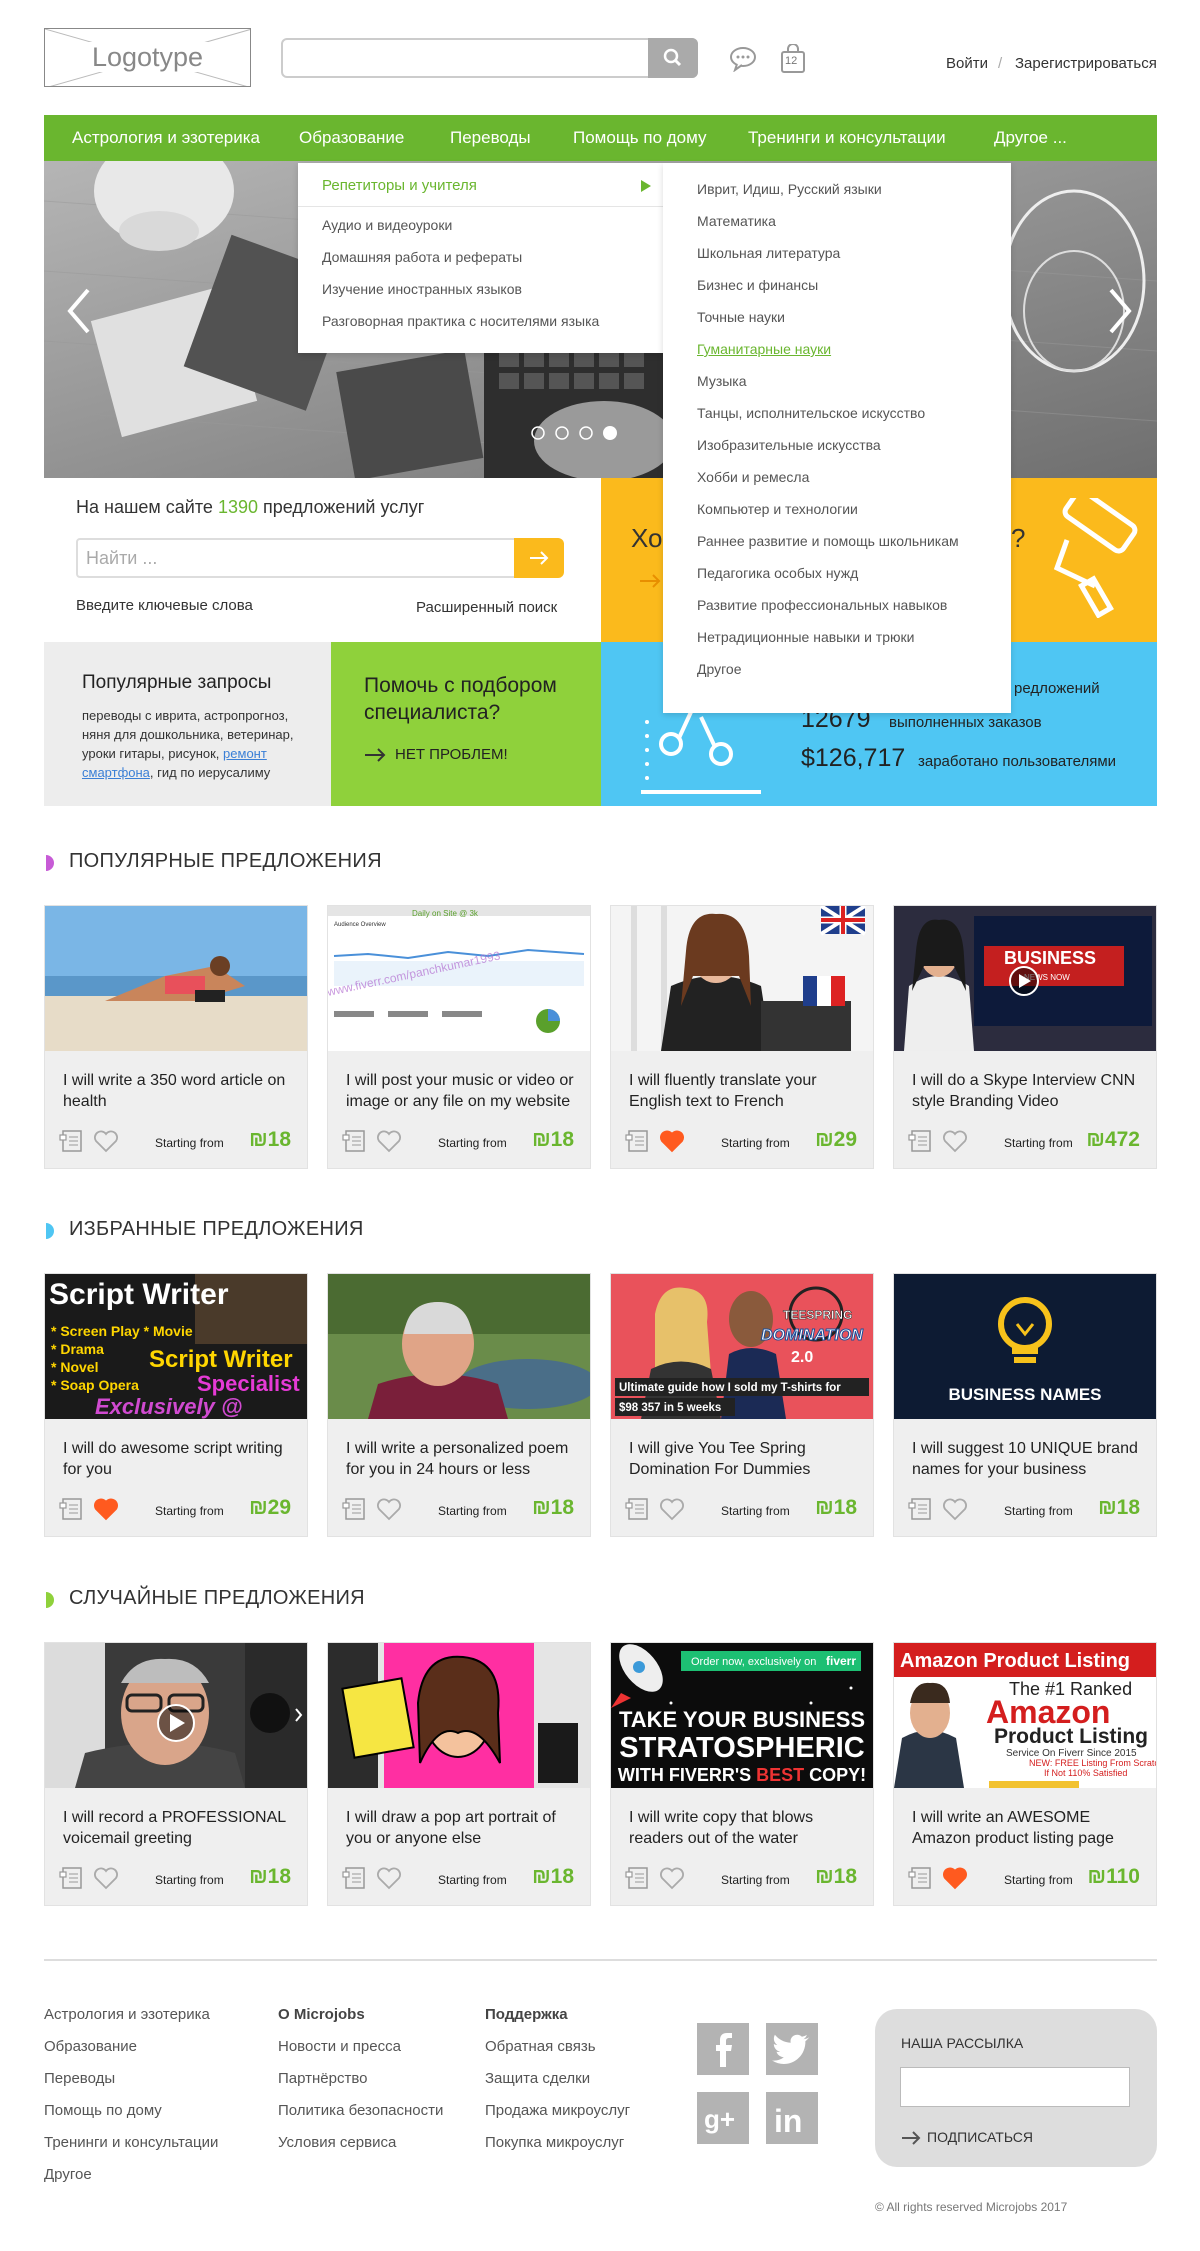 The image size is (1200, 2251). I want to click on dropdown-item: Домашняя работа и рефераты, so click(422, 257).